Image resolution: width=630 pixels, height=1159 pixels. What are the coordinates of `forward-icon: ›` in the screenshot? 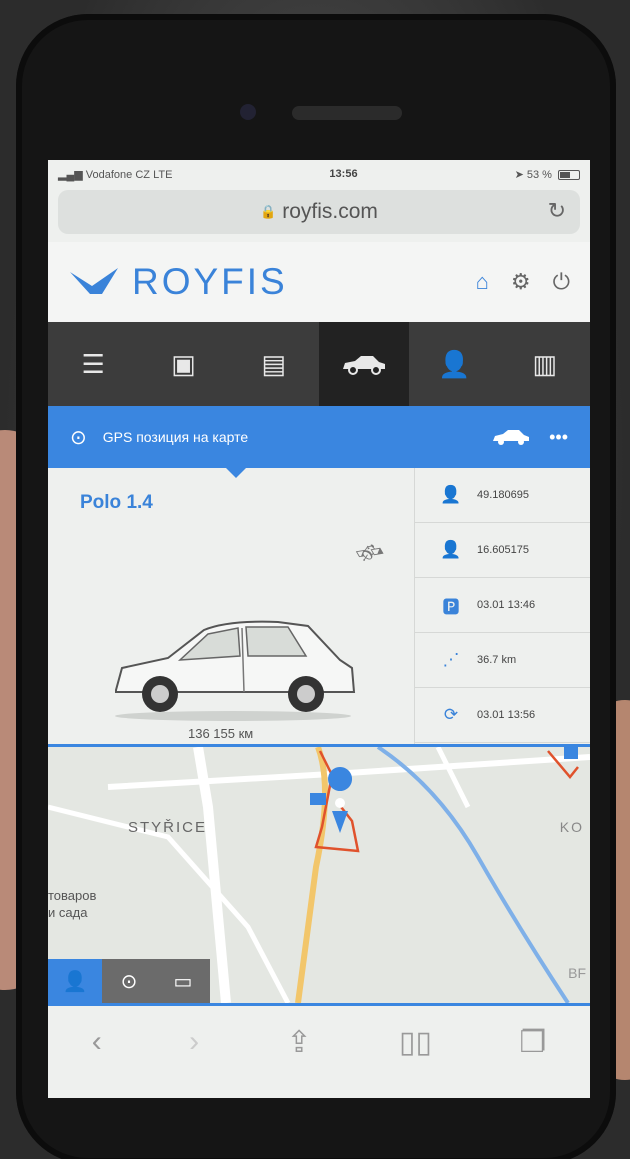 It's located at (194, 1042).